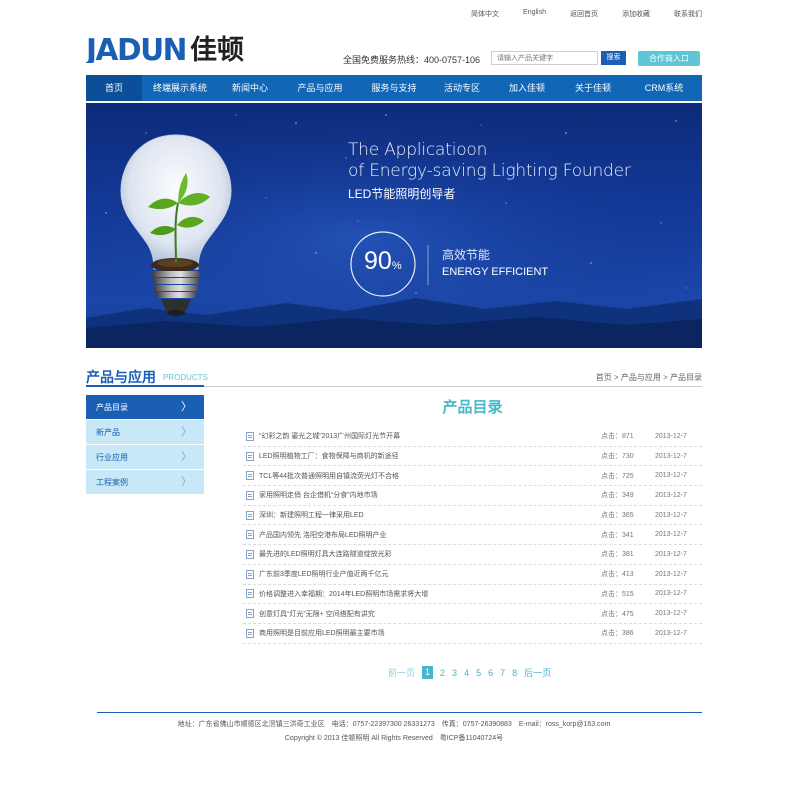  Describe the element at coordinates (537, 672) in the screenshot. I see `next-page-button: 后一页` at that location.